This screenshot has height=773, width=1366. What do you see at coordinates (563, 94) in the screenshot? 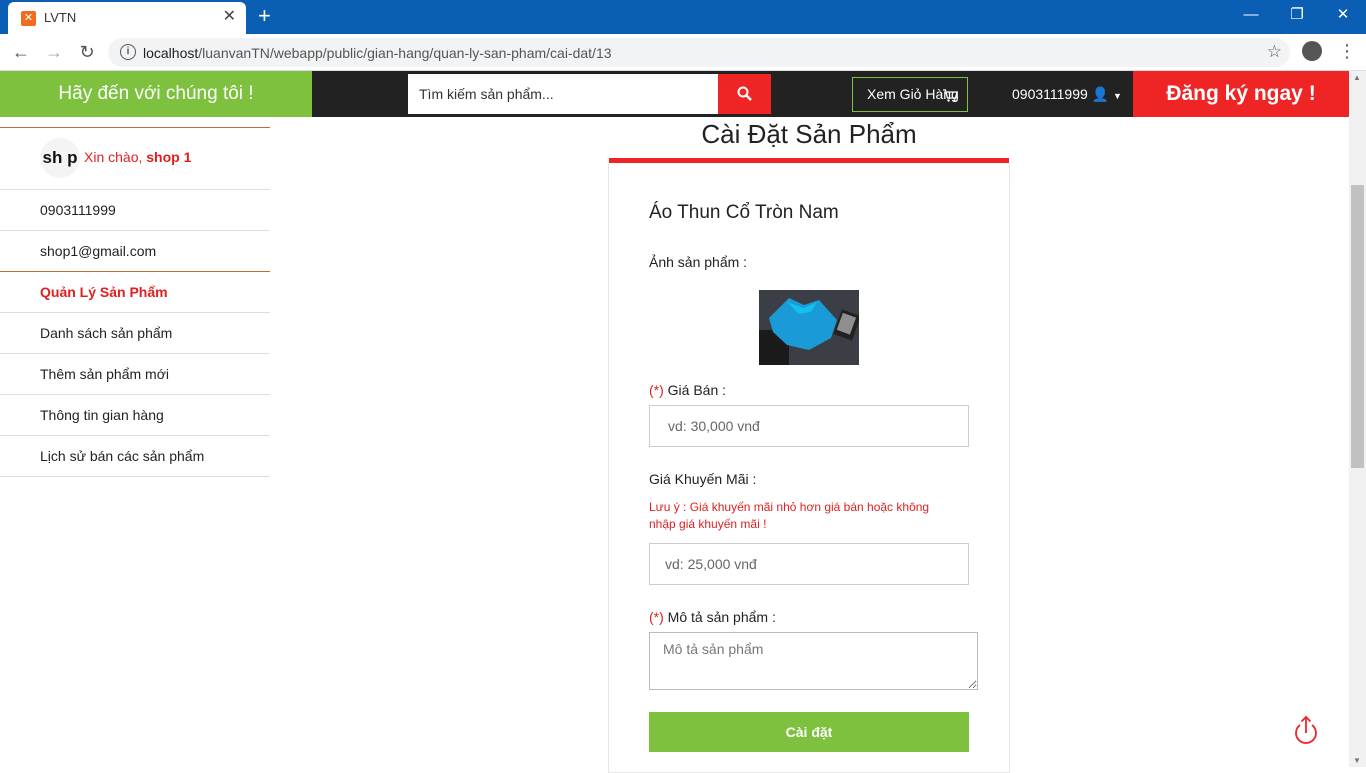
I see `search-input` at bounding box center [563, 94].